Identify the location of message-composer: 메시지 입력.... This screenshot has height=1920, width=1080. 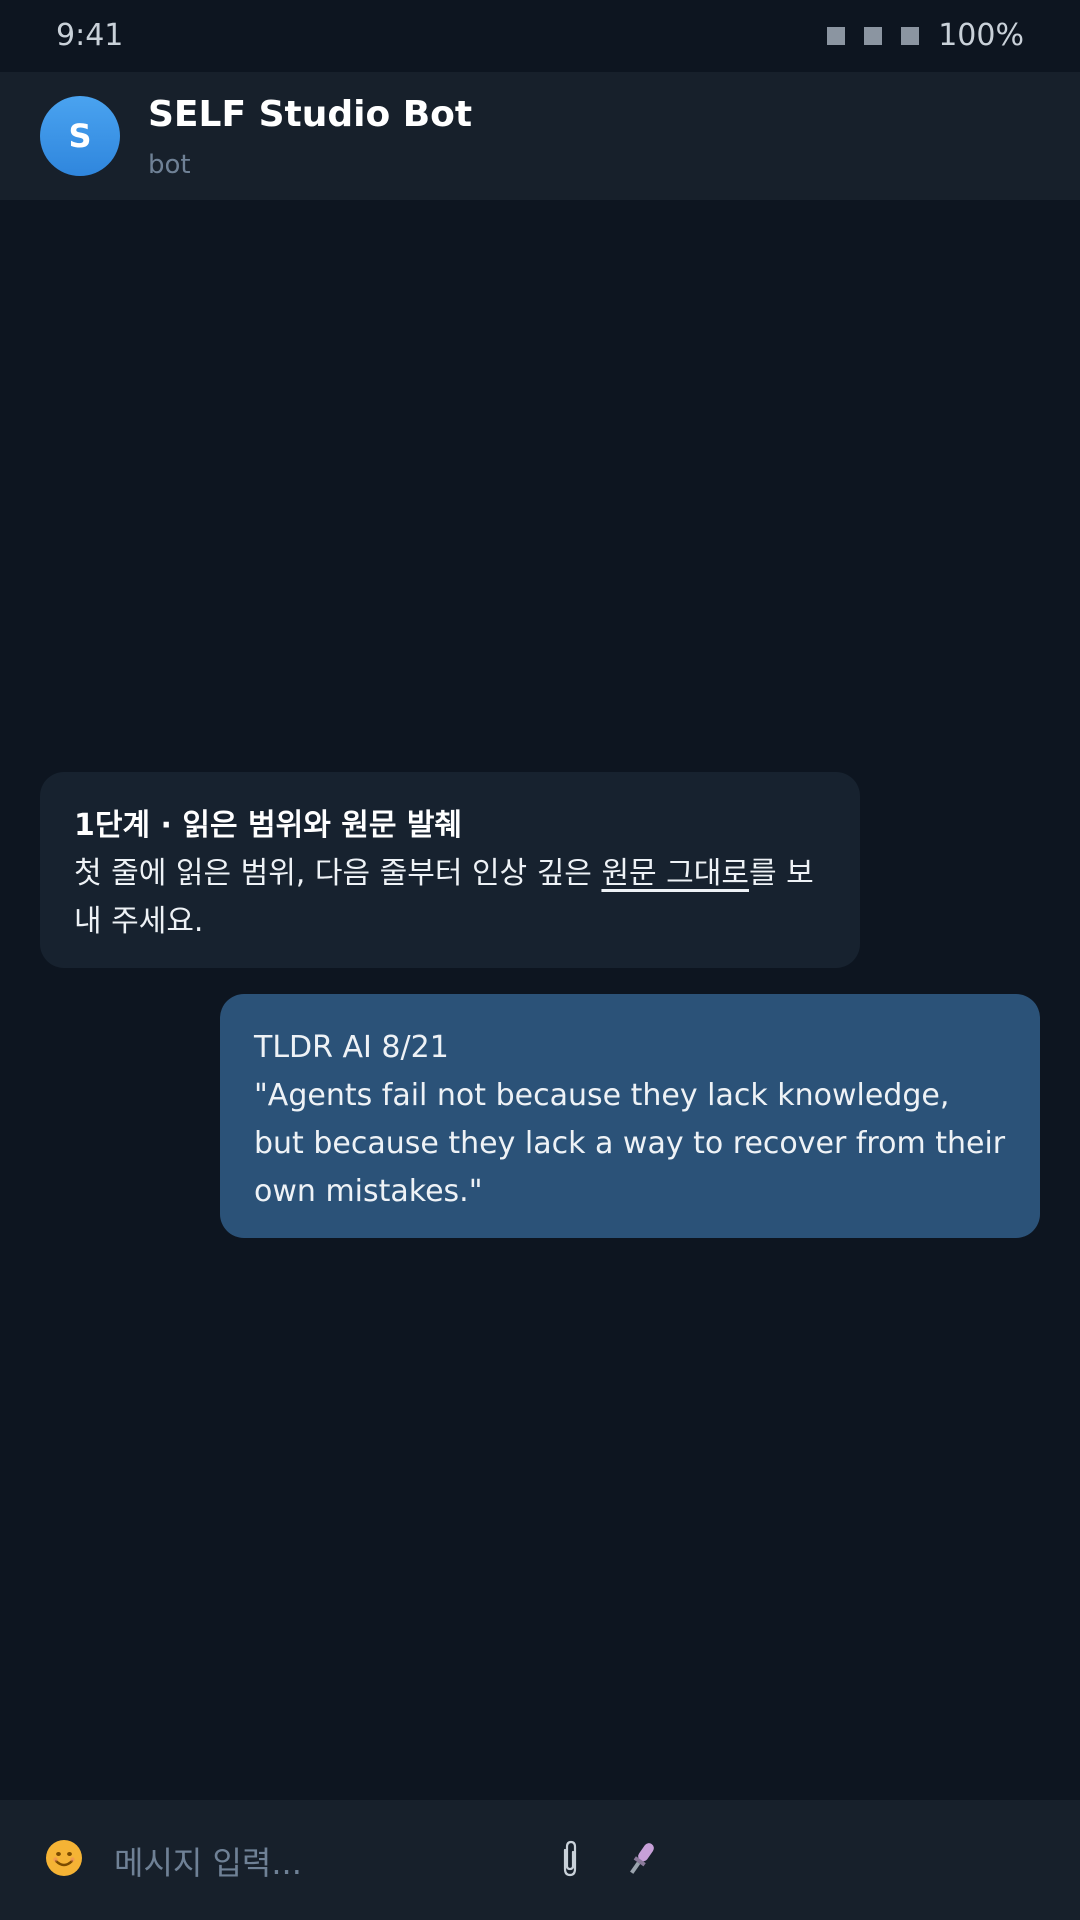
(540, 1860).